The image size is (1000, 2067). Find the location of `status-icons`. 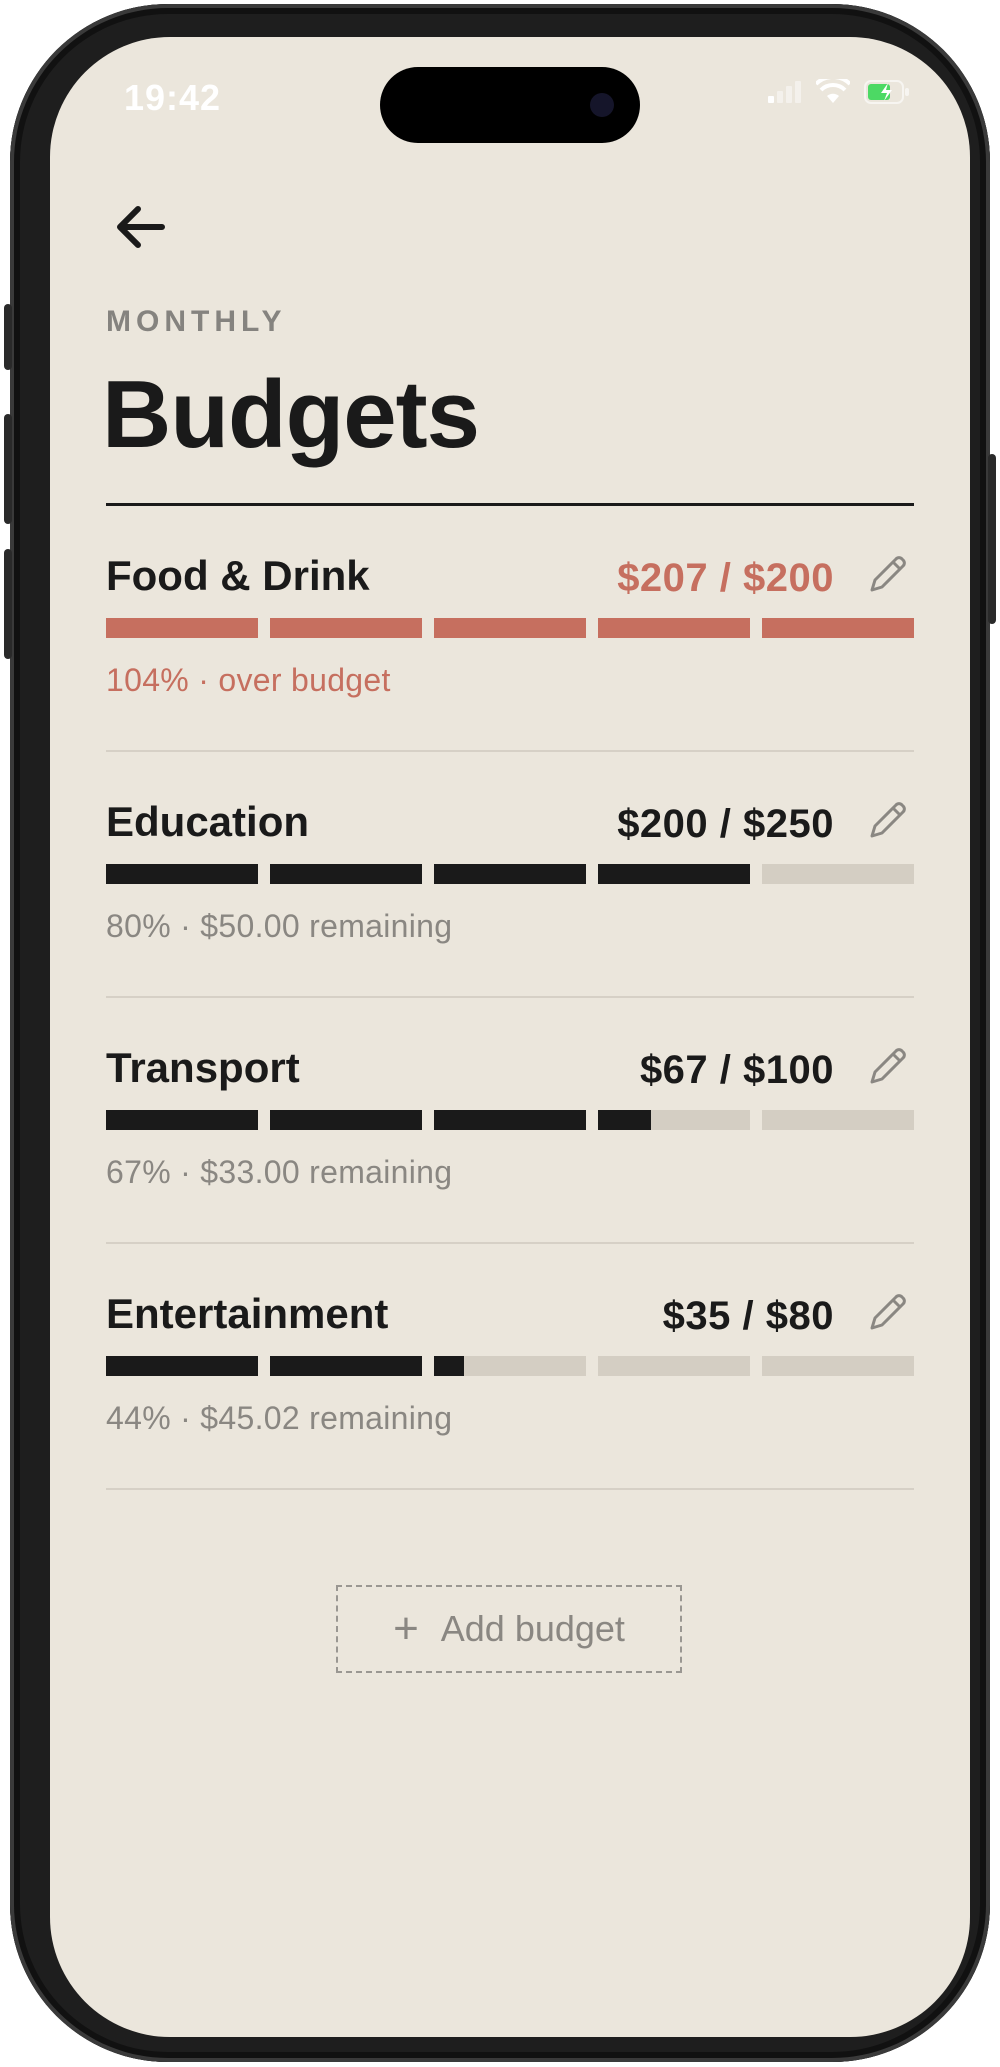

status-icons is located at coordinates (839, 92).